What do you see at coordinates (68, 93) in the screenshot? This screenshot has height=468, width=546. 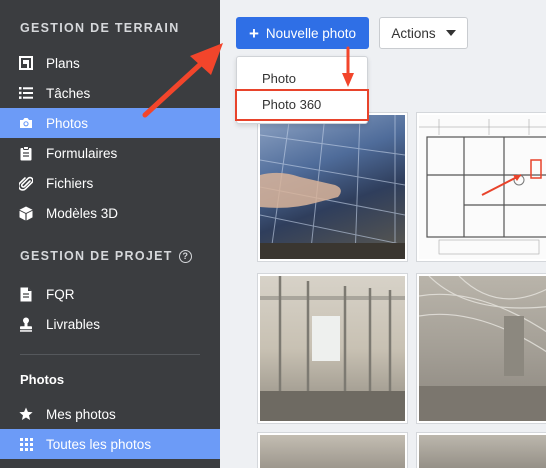 I see `sidebar-item-label: Tâches` at bounding box center [68, 93].